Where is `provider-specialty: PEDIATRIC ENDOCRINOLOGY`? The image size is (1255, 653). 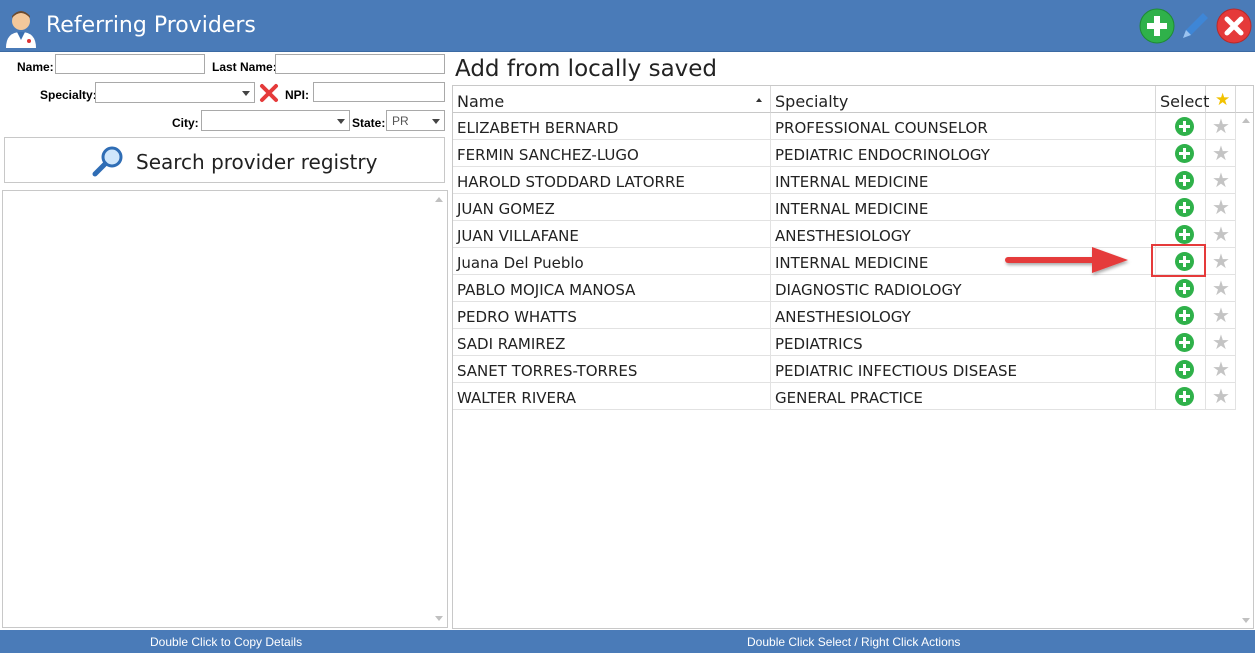 provider-specialty: PEDIATRIC ENDOCRINOLOGY is located at coordinates (963, 153).